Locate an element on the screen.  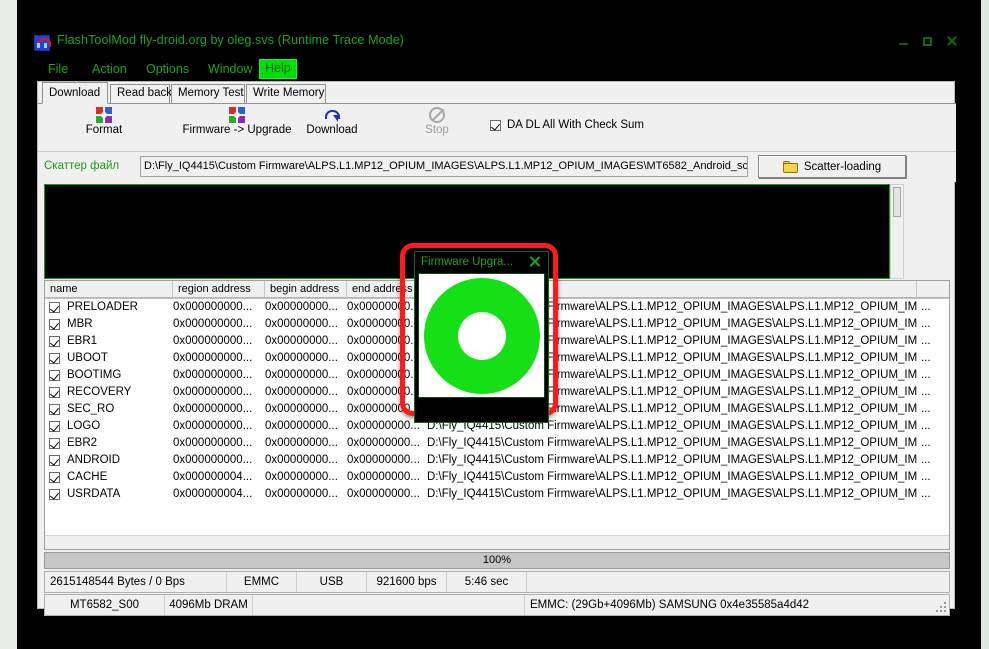
cell-name: BOOTIMG is located at coordinates (94, 375).